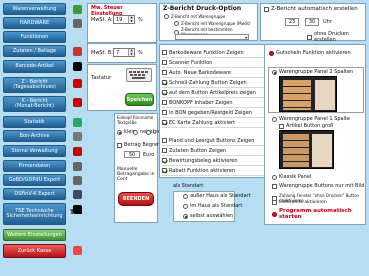 This screenshot has height=276, width=369. What do you see at coordinates (34, 180) in the screenshot?
I see `nav-item-12: GoBD/GDPdU Export` at bounding box center [34, 180].